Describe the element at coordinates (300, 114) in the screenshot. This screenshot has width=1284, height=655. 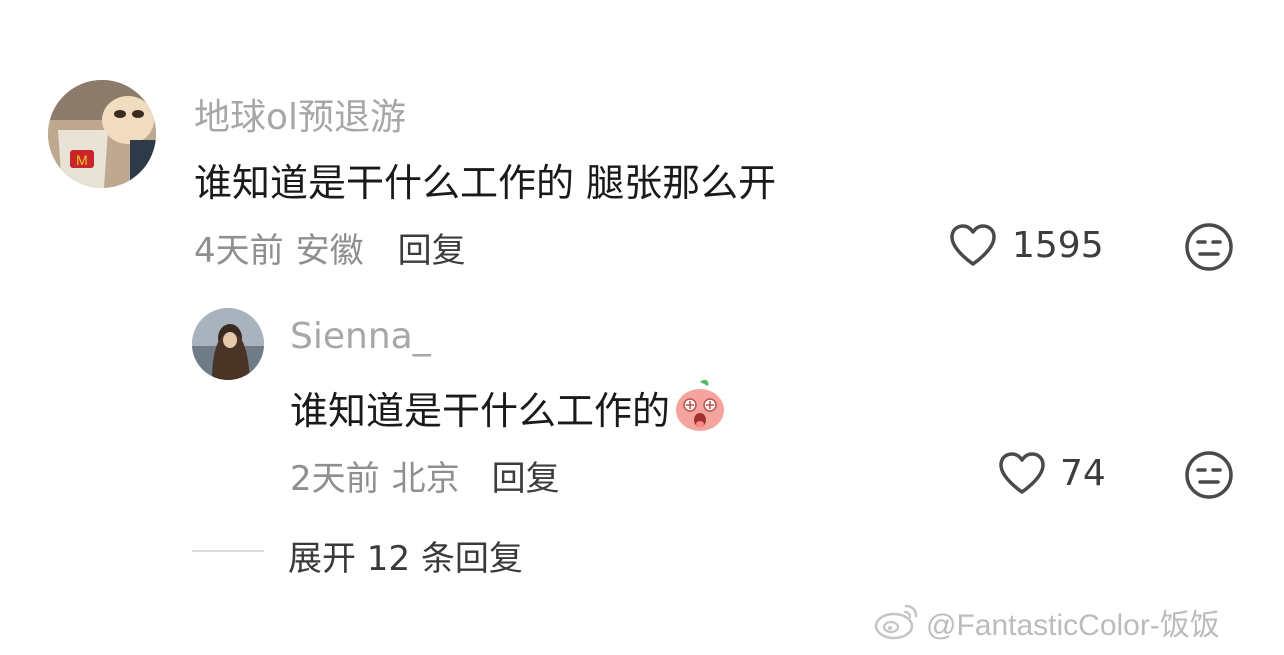
I see `commenter-username: 地球ol预退游` at that location.